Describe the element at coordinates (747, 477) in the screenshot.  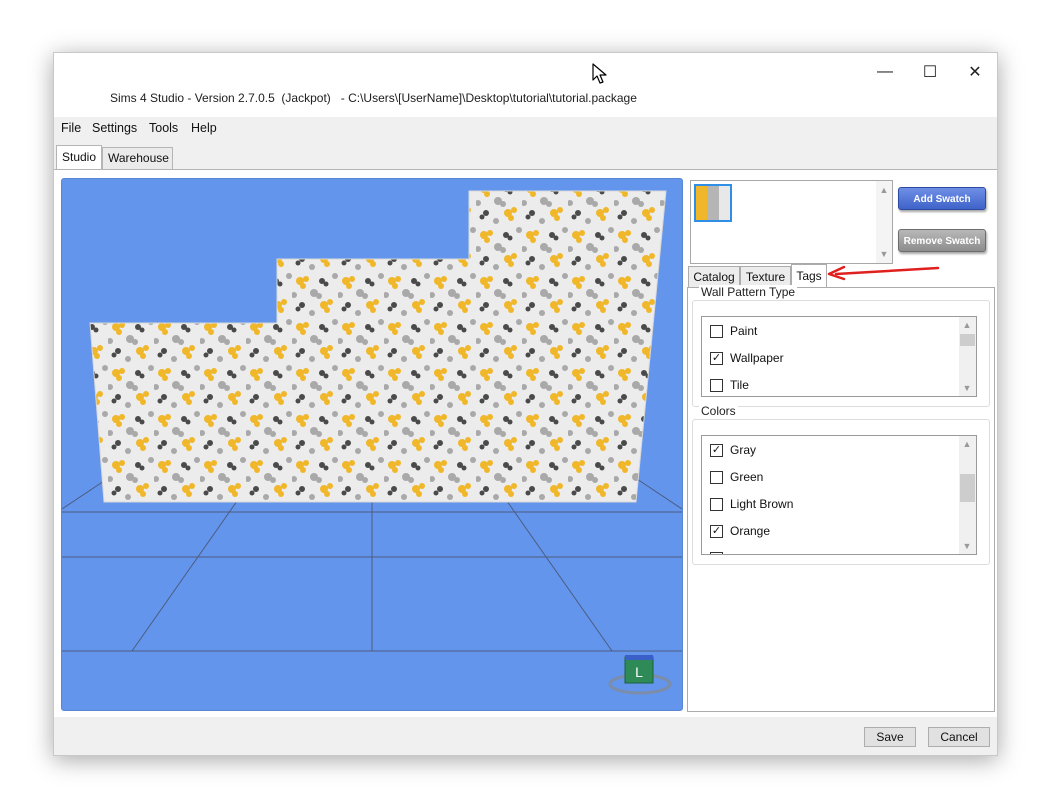
I see `checkbox-label: Green` at that location.